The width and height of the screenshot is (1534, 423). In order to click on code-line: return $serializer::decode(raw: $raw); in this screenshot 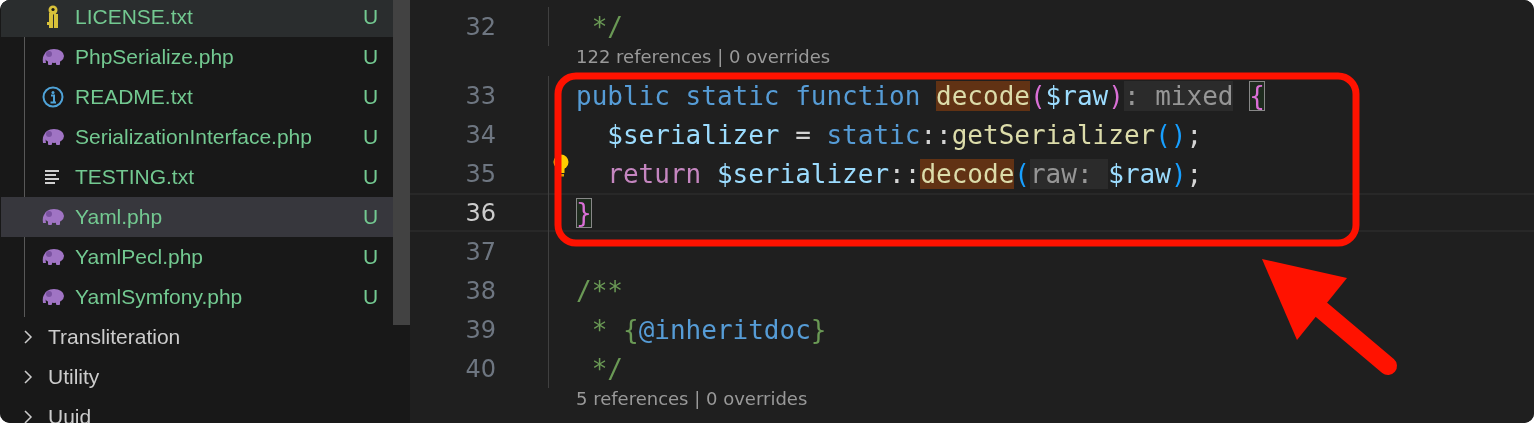, I will do `click(904, 173)`.